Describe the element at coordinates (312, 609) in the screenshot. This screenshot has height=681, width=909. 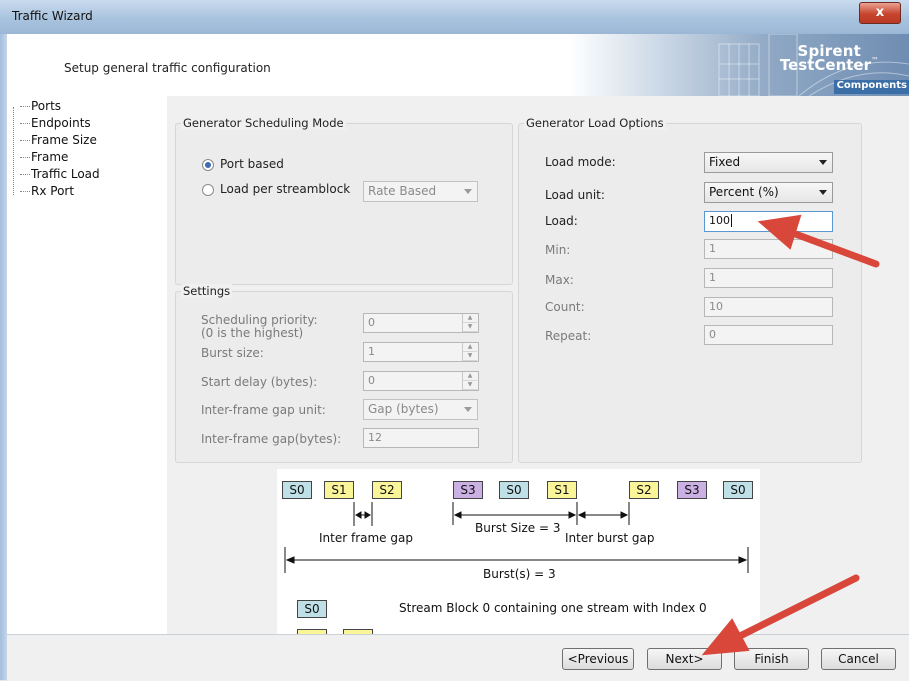
I see `legend-block-s0: S0` at that location.